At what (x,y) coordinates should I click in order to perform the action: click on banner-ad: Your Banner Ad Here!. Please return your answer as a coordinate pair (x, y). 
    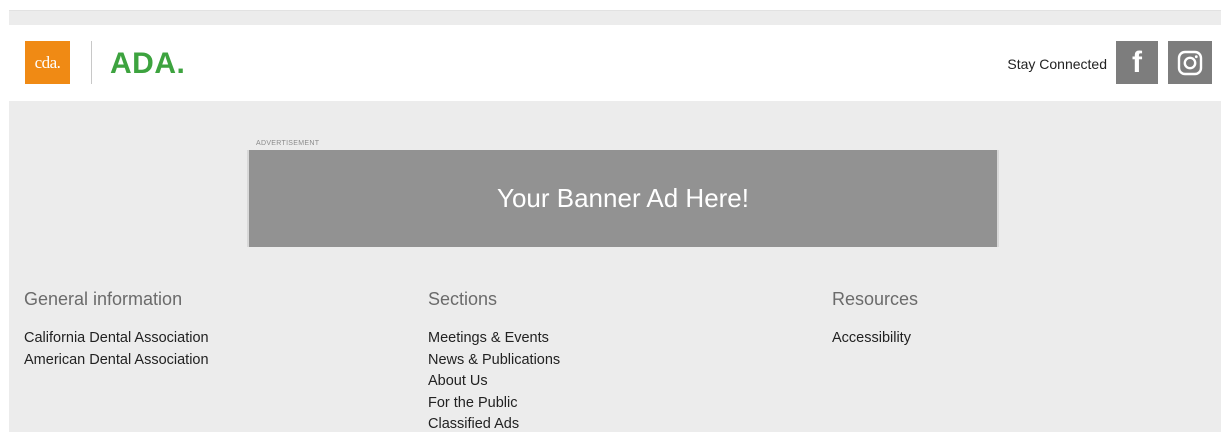
    Looking at the image, I should click on (623, 198).